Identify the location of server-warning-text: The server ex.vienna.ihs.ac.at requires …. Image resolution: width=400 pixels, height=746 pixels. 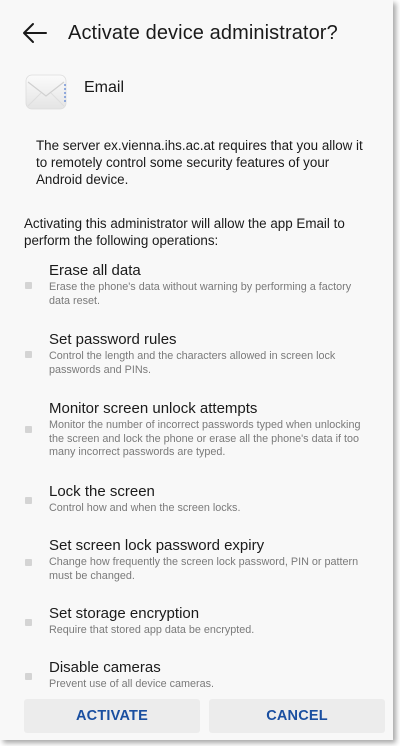
(199, 162).